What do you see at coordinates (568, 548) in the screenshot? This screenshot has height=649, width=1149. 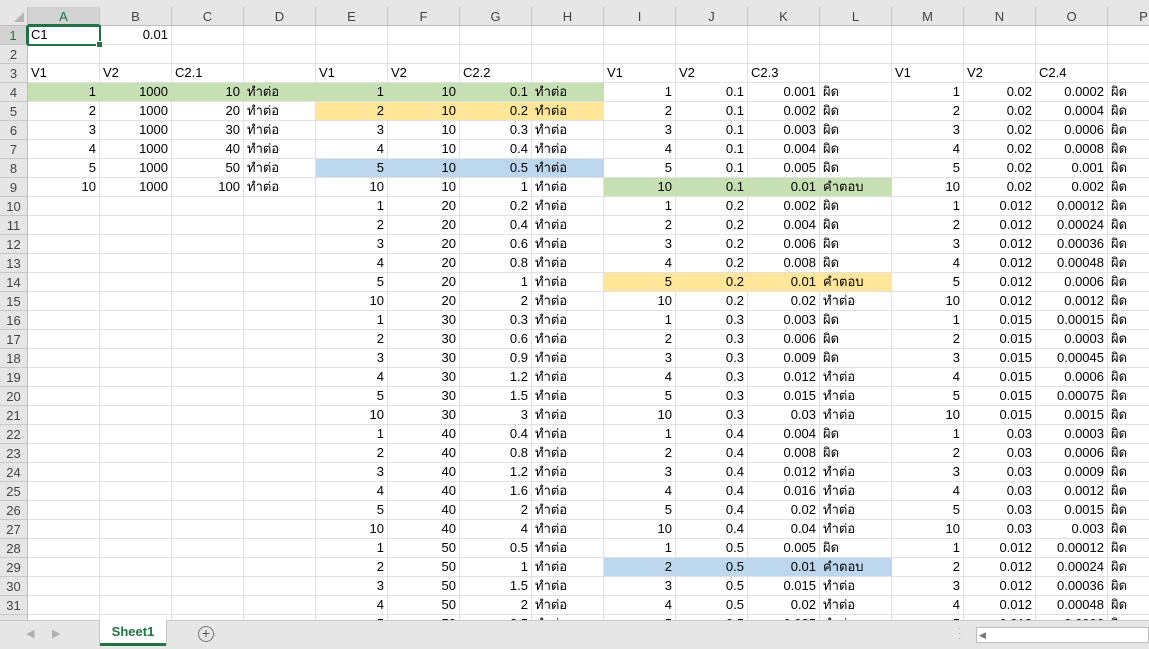 I see `cell-h28: ทำต่อ` at bounding box center [568, 548].